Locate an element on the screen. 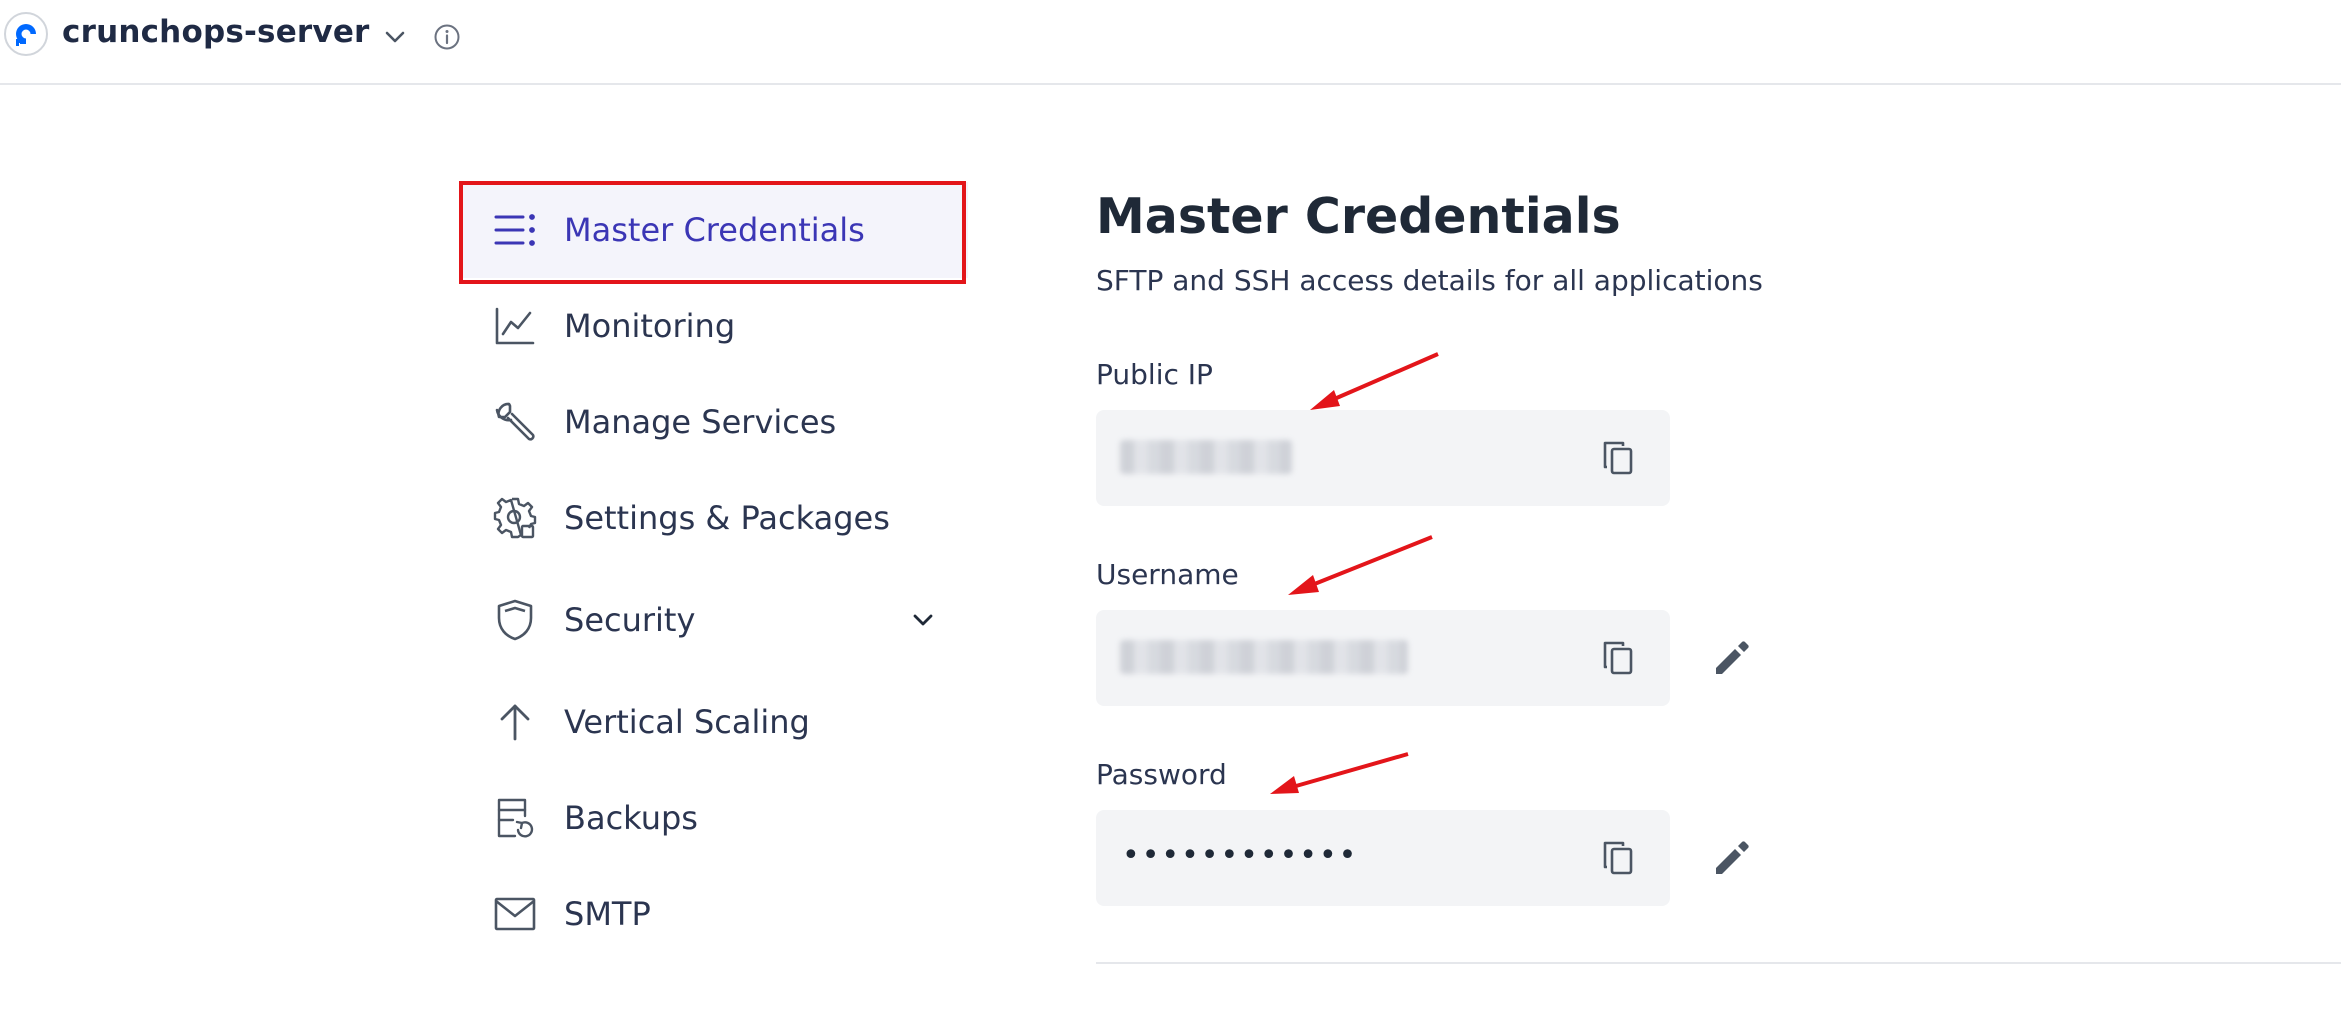  sidebar-item-master-credentials: Master Credentials is located at coordinates (714, 230).